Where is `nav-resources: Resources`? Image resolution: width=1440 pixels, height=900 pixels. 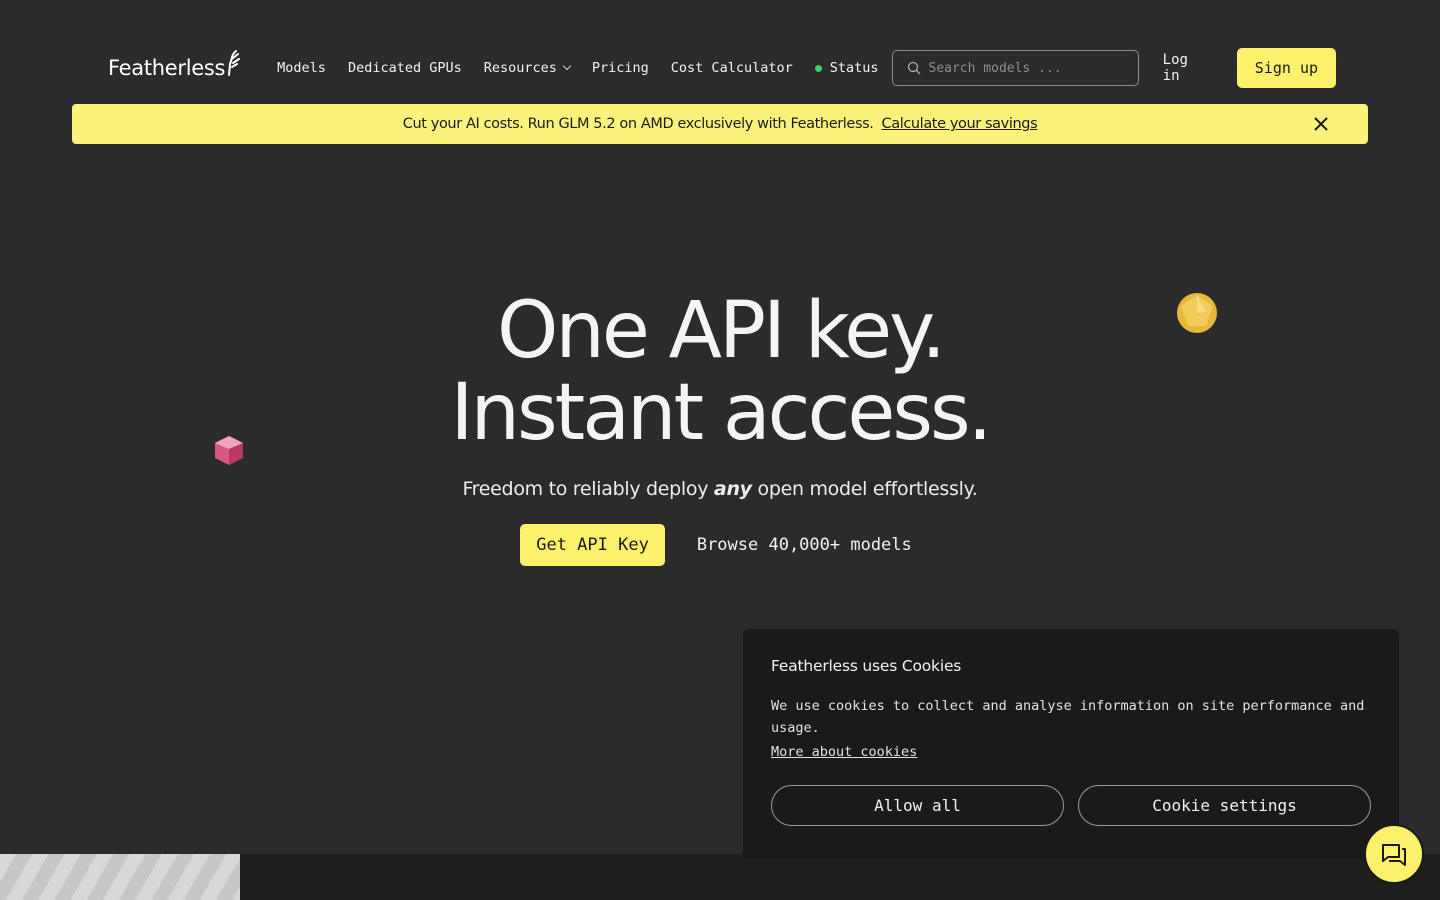 nav-resources: Resources is located at coordinates (527, 68).